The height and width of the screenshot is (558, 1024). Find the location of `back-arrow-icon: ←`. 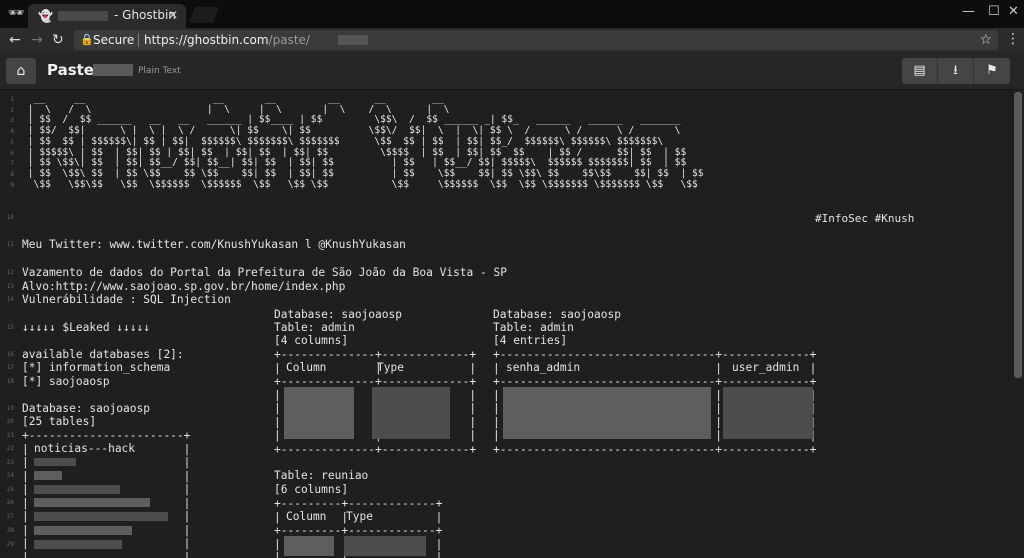

back-arrow-icon: ← is located at coordinates (15, 40).